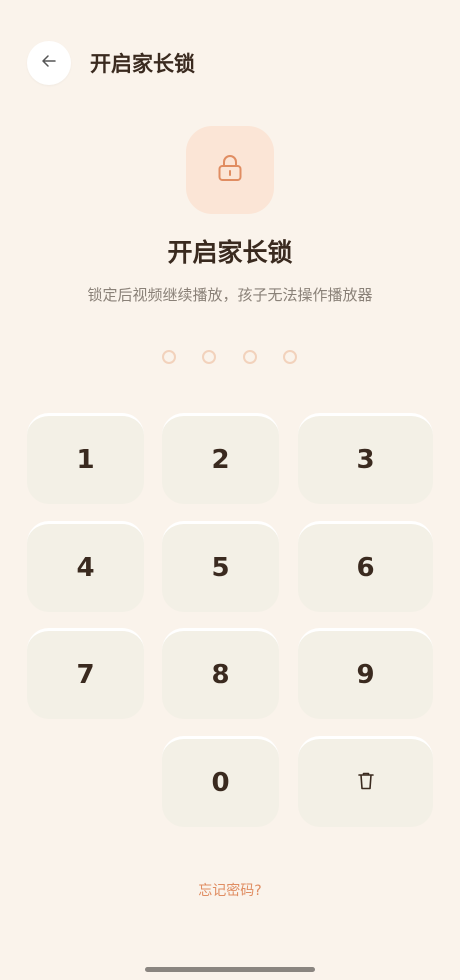 This screenshot has width=460, height=980. I want to click on delete-button, so click(365, 781).